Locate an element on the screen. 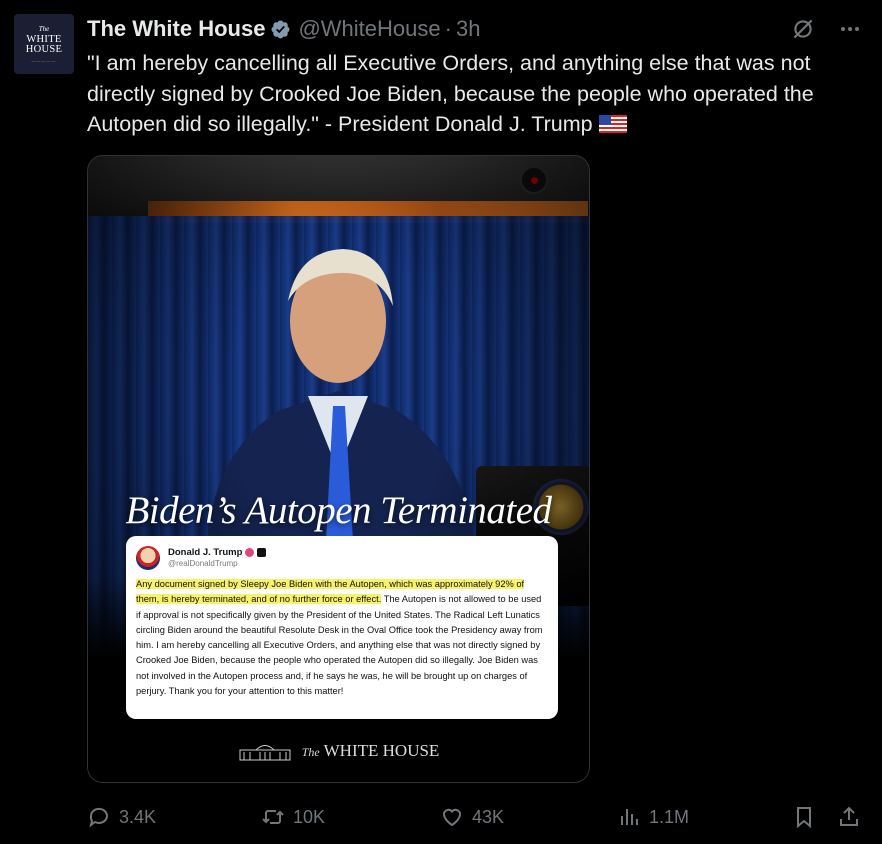 Image resolution: width=882 pixels, height=844 pixels. quoted-verified-icon is located at coordinates (250, 552).